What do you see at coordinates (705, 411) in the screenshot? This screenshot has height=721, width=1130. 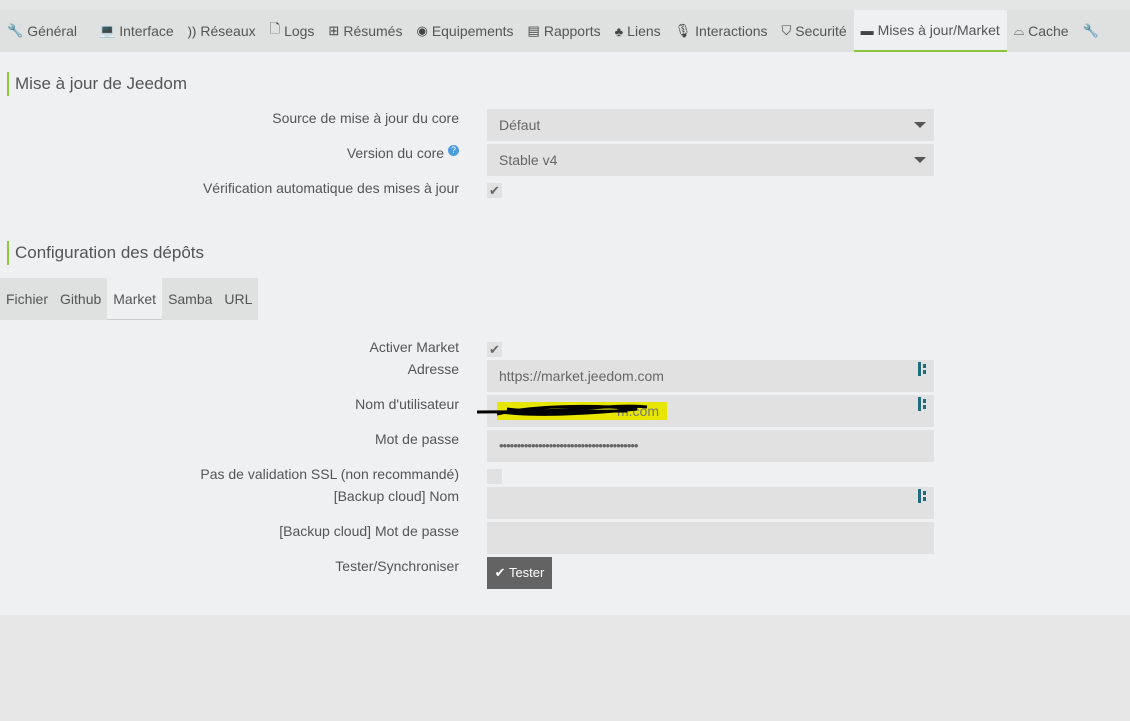 I see `username-input: m.com` at bounding box center [705, 411].